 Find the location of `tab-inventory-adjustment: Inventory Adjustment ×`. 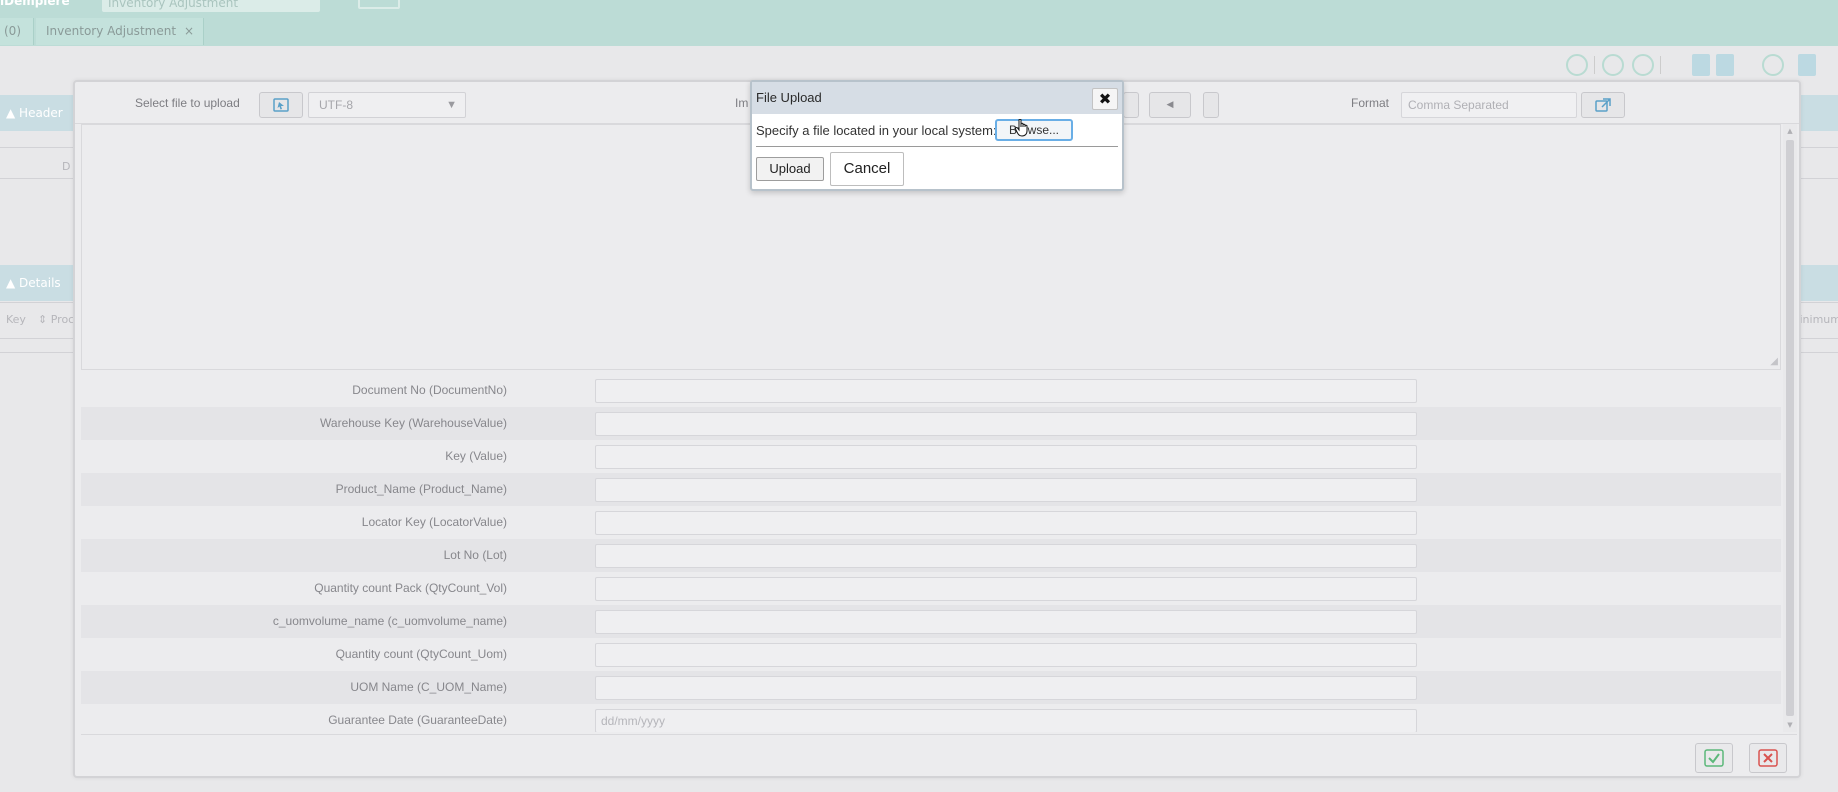

tab-inventory-adjustment: Inventory Adjustment × is located at coordinates (120, 31).